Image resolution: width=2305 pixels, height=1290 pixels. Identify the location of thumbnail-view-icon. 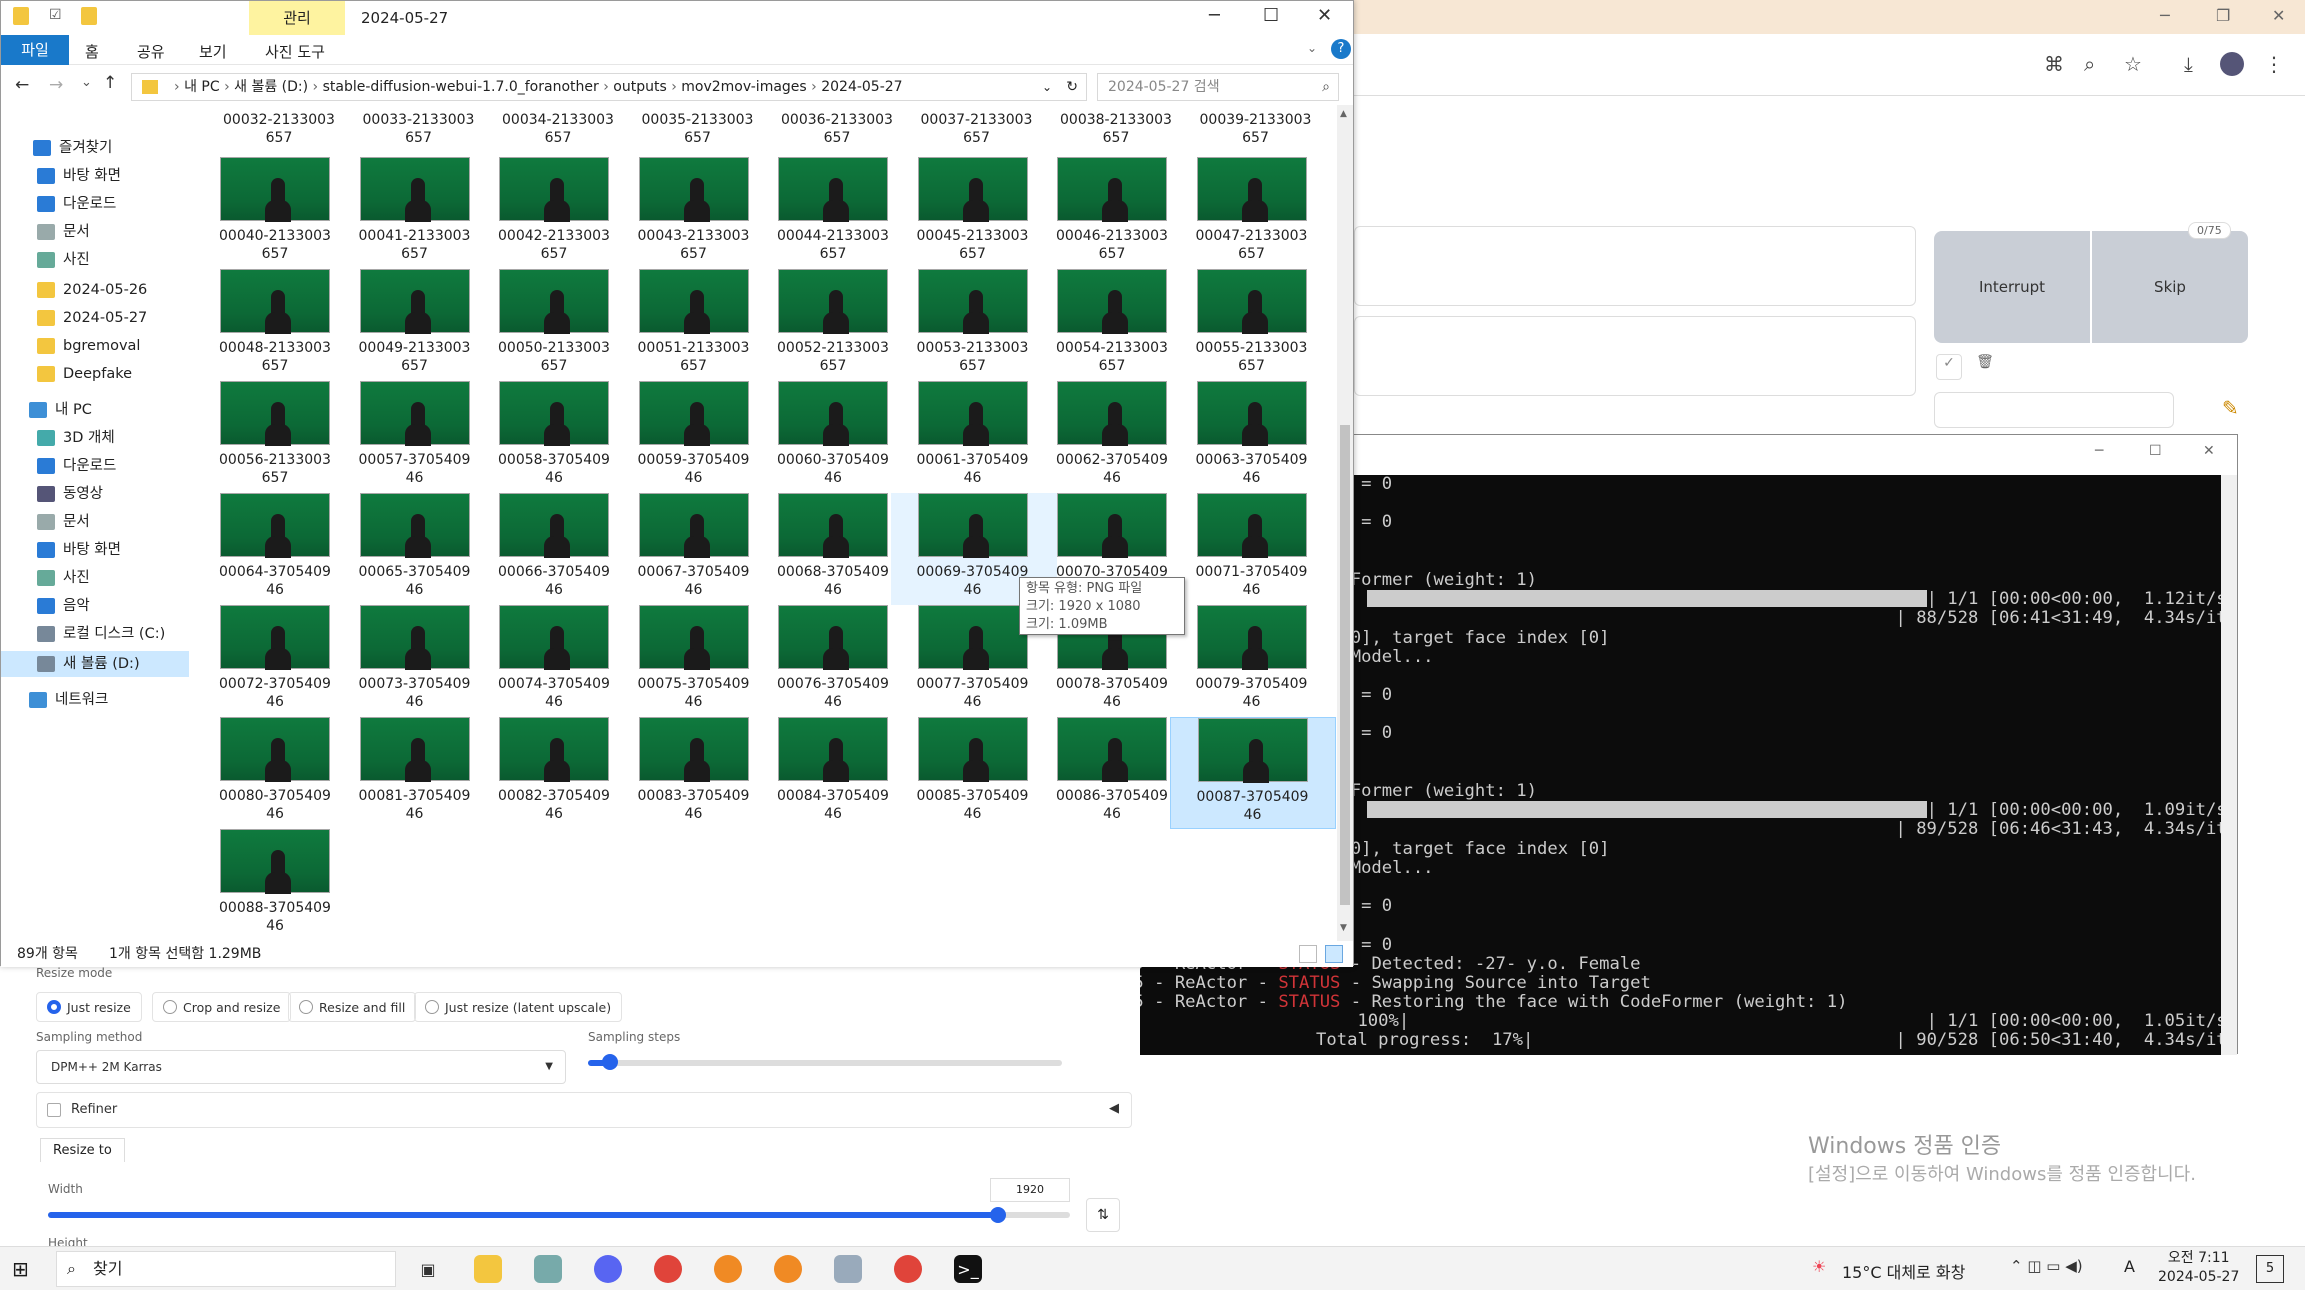
(1334, 954).